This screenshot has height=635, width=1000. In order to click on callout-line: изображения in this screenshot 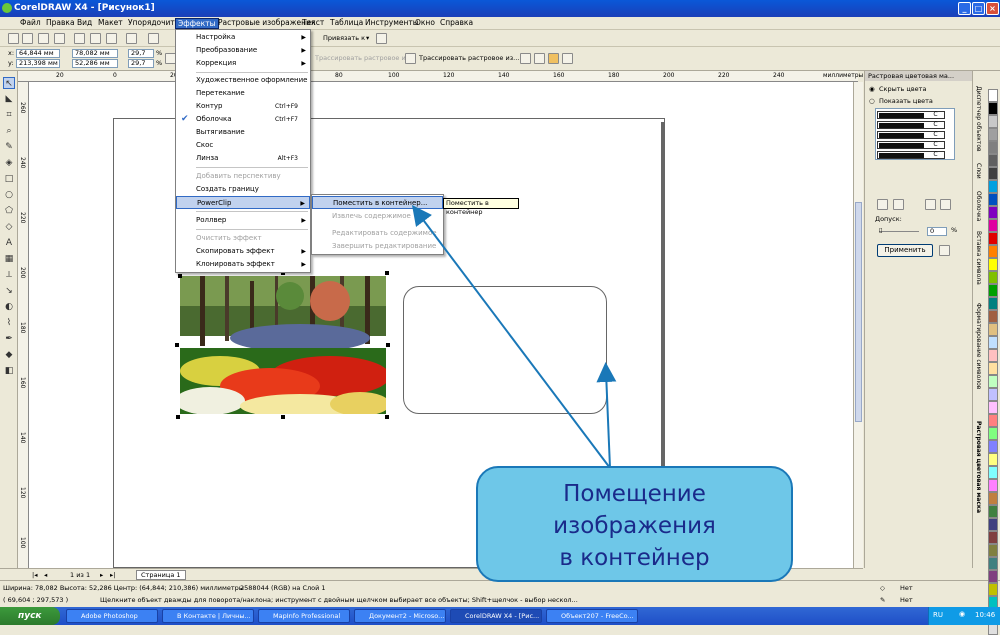, I will do `click(634, 526)`.